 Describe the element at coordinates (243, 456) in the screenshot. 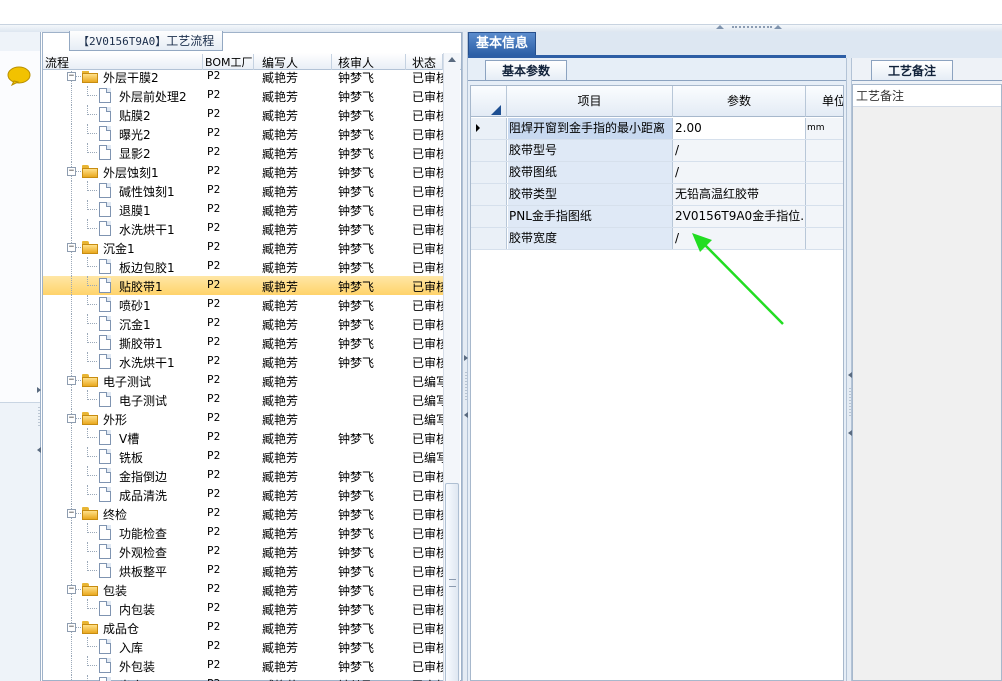

I see `tree-step-row: 铣板 P2 臧艳芳 已编写` at that location.